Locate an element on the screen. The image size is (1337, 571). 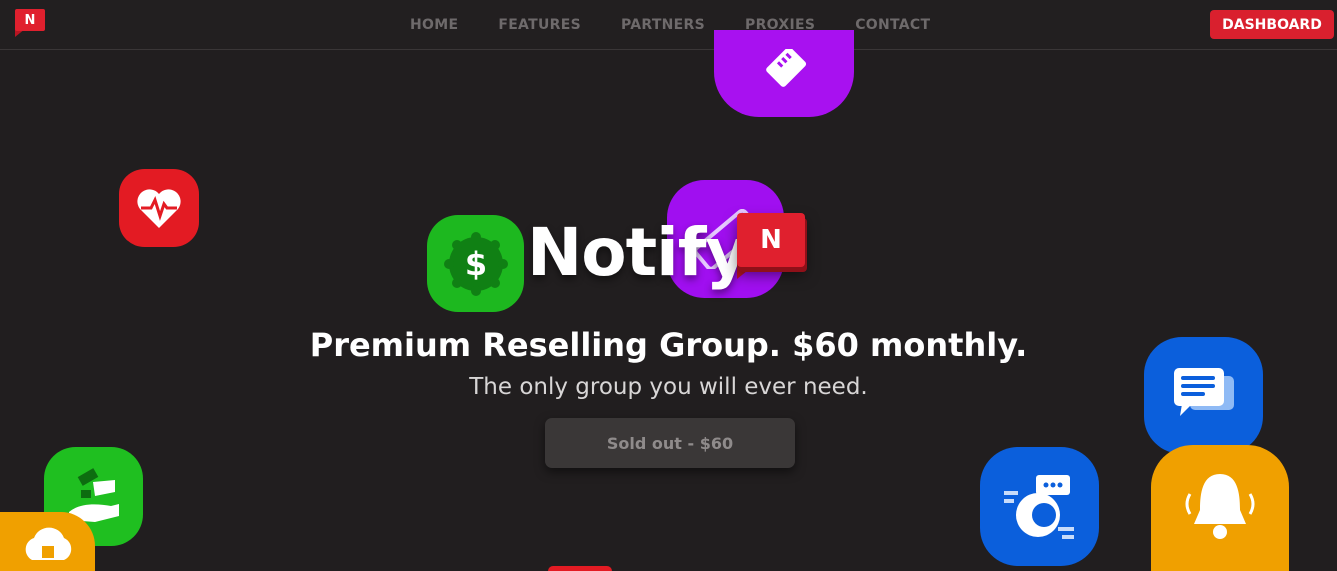
purple-ticket-icon is located at coordinates (784, 73).